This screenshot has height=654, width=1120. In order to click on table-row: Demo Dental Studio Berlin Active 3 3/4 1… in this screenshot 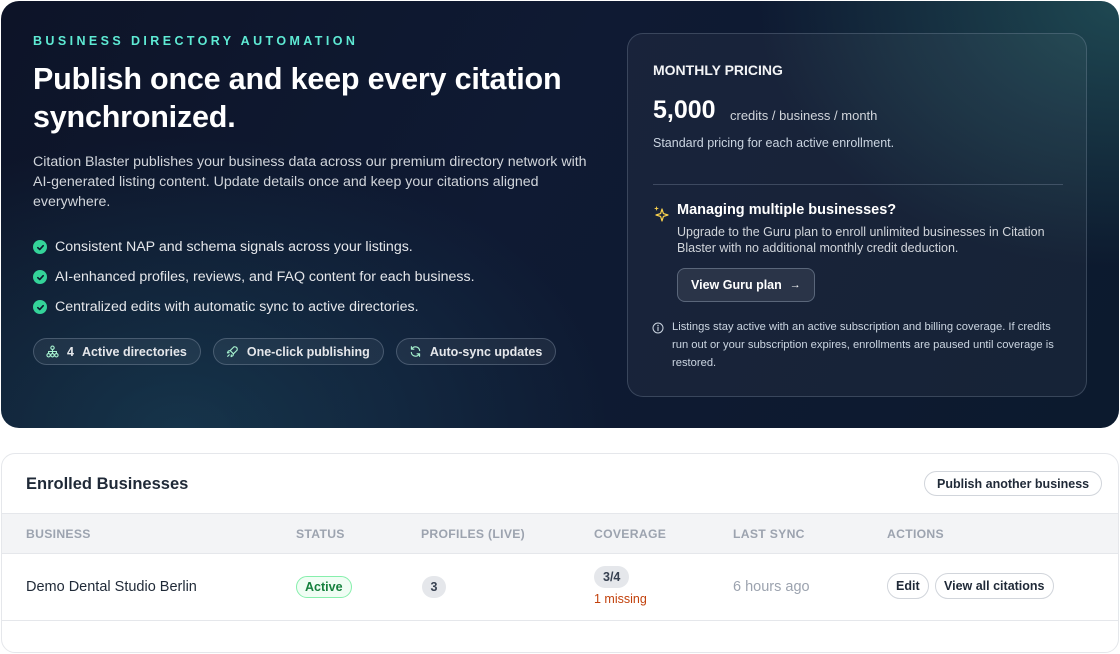, I will do `click(560, 587)`.